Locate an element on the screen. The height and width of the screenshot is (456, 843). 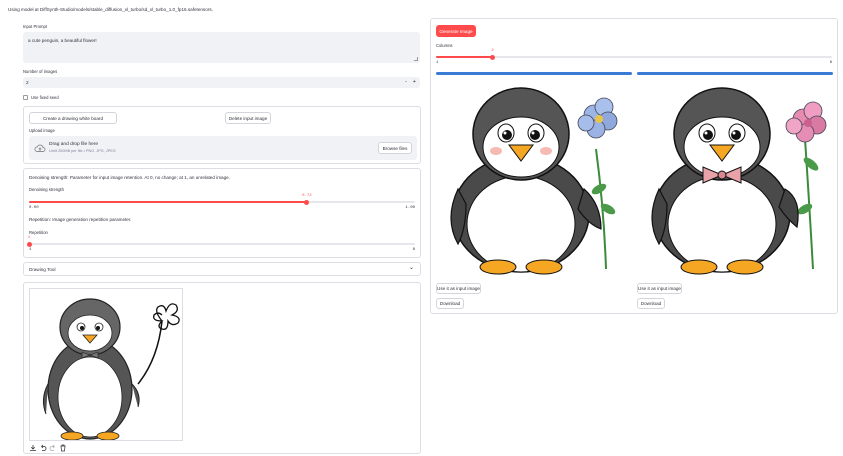
prompt-textarea: a cute penguin, a beautiful flower! is located at coordinates (221, 47).